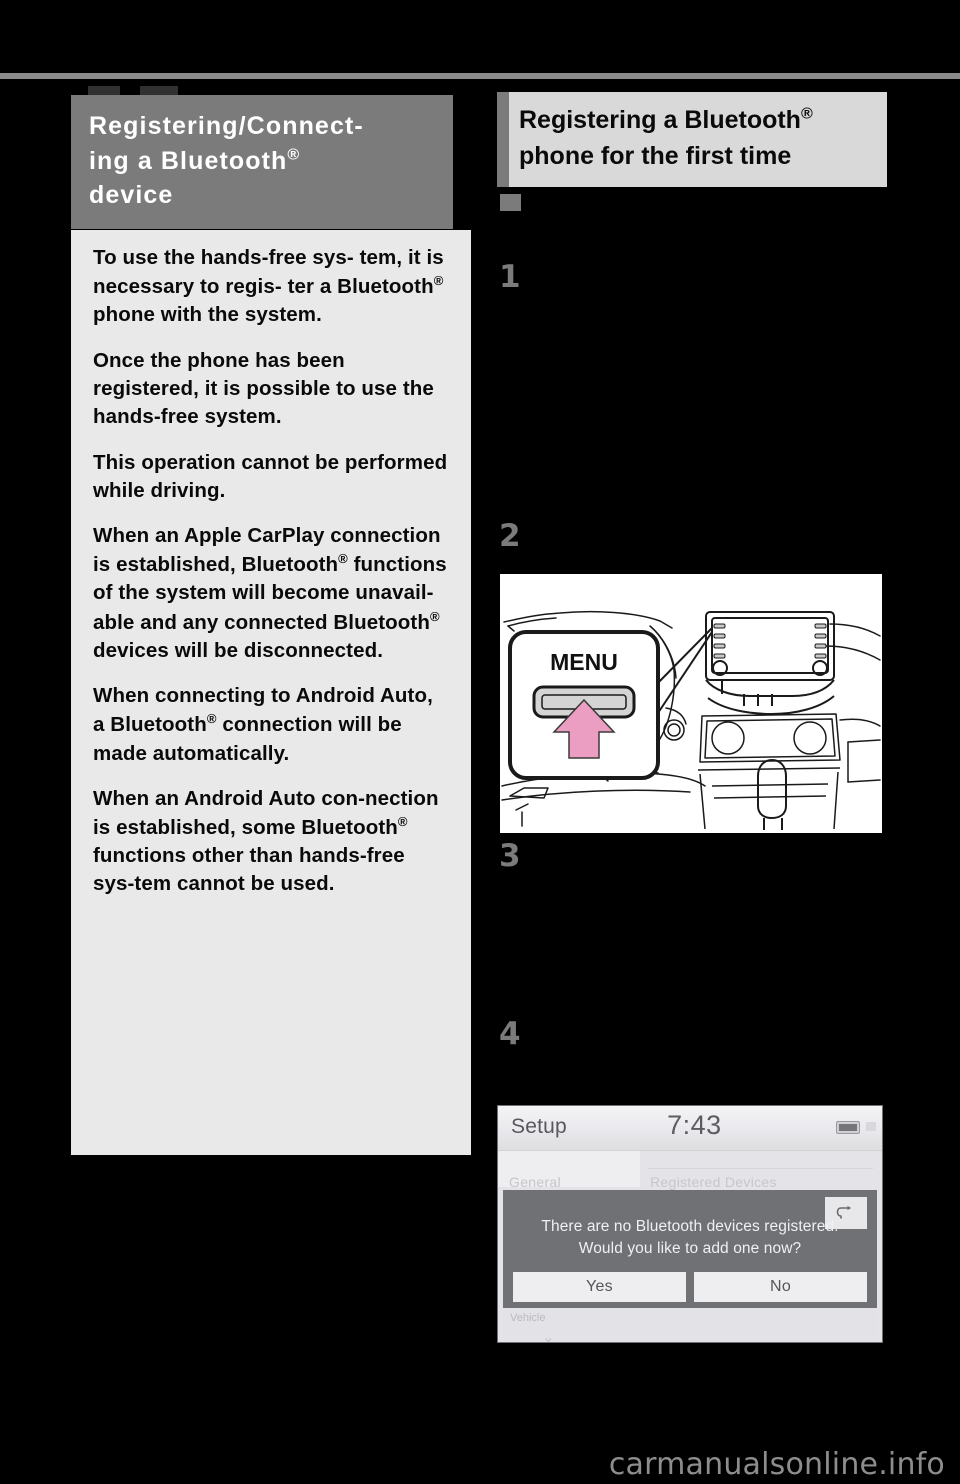 This screenshot has height=1484, width=960. What do you see at coordinates (694, 1125) in the screenshot?
I see `screen-clock: 7:43` at bounding box center [694, 1125].